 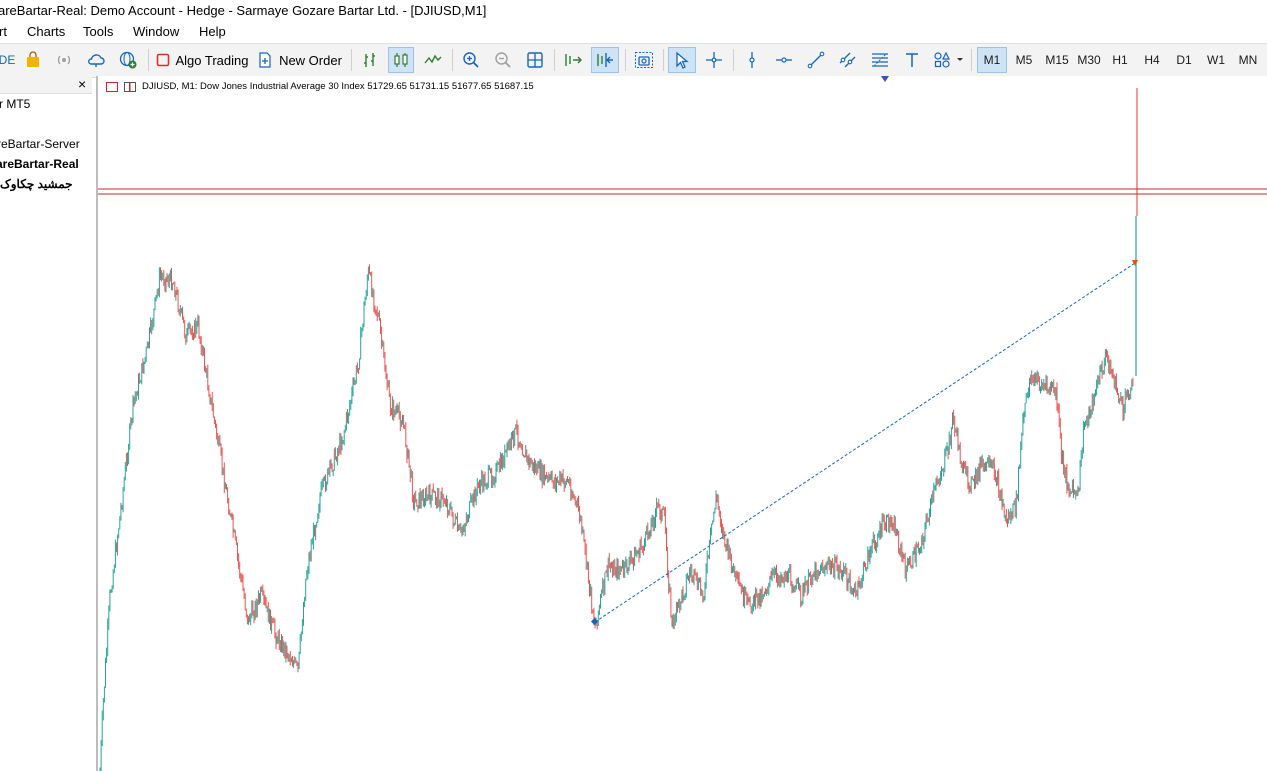 I want to click on line-chart-icon, so click(x=433, y=59).